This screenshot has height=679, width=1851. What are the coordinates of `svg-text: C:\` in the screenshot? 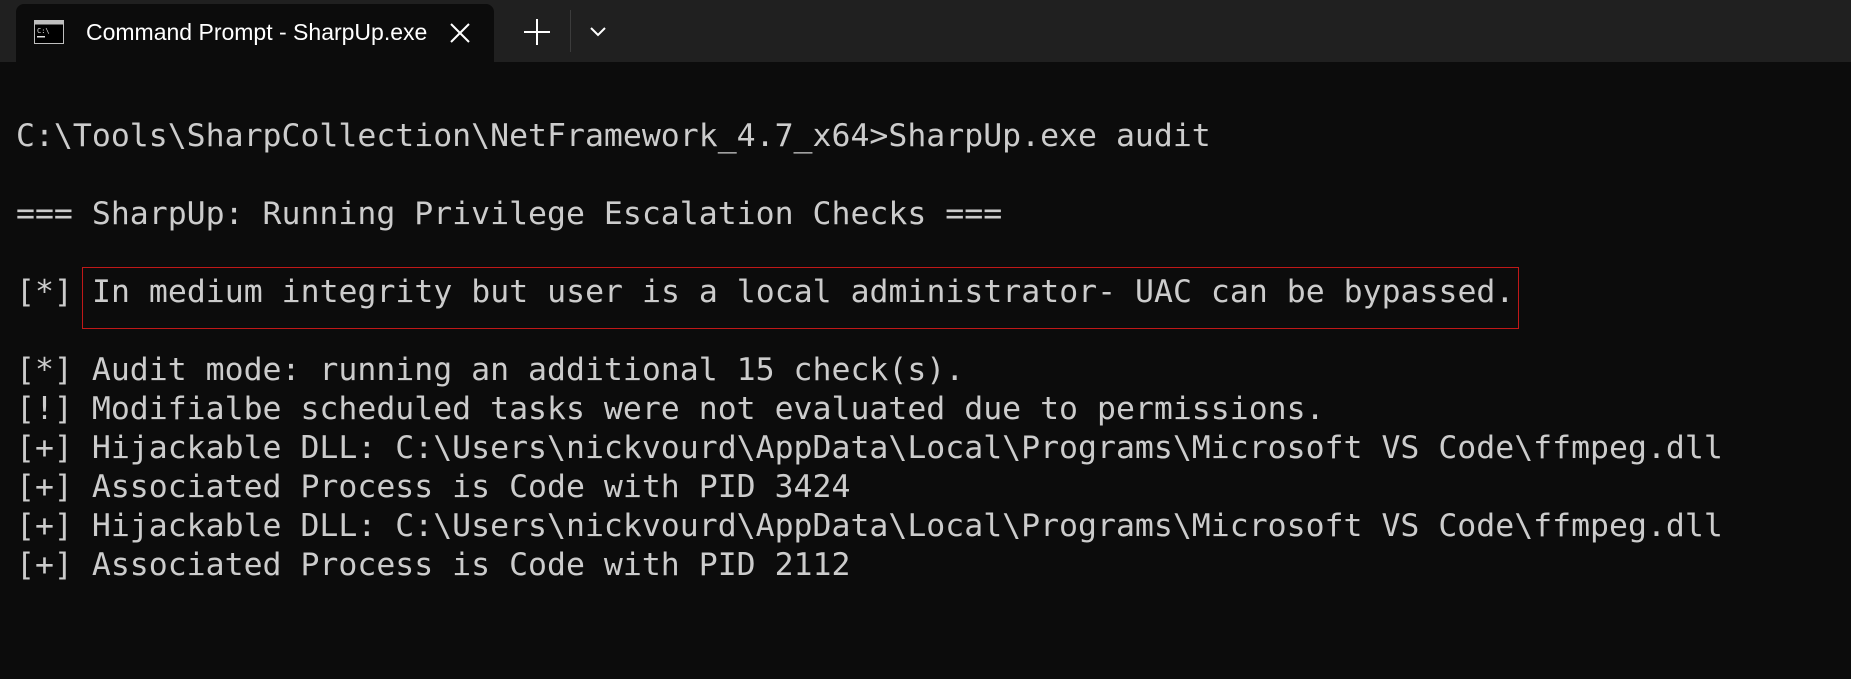 It's located at (43, 31).